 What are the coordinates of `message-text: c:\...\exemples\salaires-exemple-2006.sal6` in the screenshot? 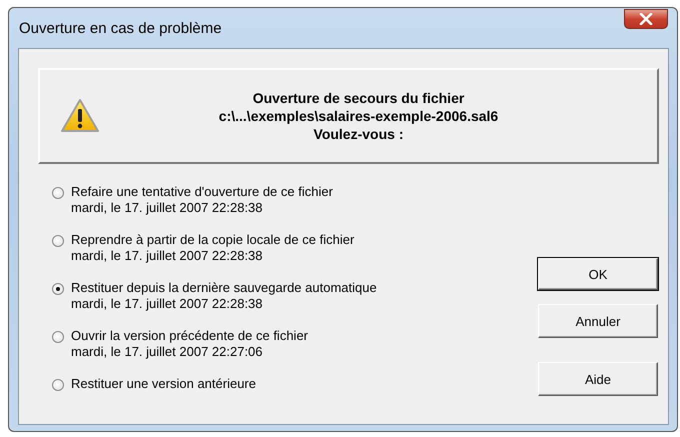 It's located at (358, 116).